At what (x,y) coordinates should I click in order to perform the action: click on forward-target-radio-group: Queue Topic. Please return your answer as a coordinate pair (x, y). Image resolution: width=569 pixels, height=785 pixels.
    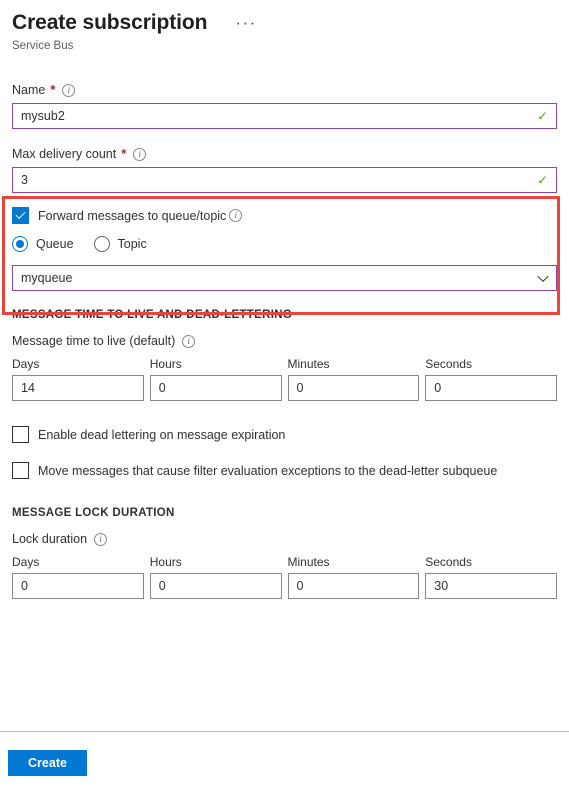
    Looking at the image, I should click on (284, 244).